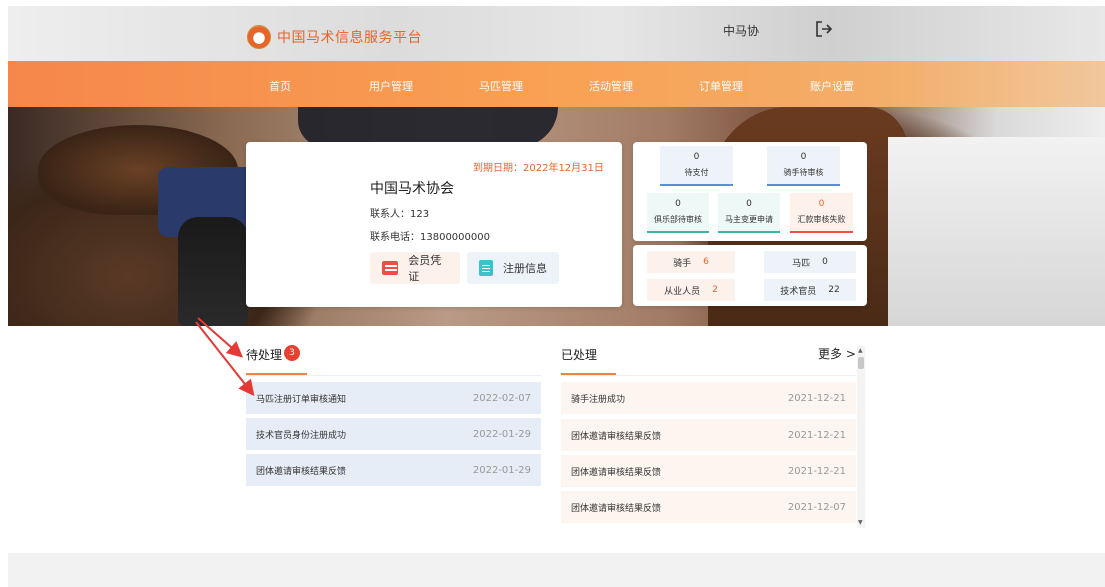 The width and height of the screenshot is (1105, 587). I want to click on registration-info-button: 注册信息, so click(513, 268).